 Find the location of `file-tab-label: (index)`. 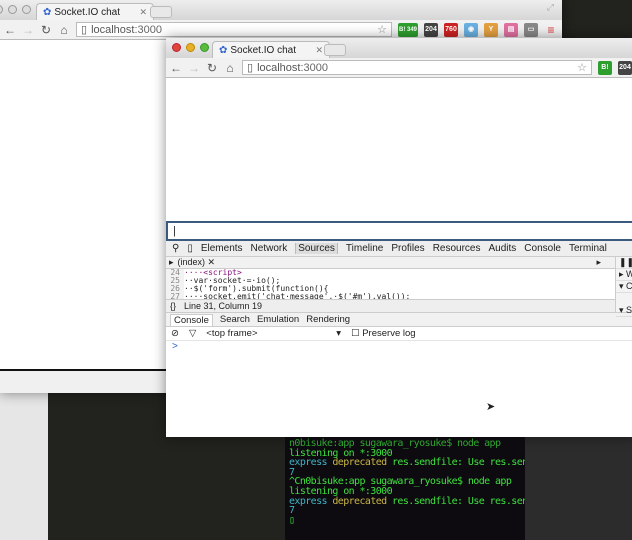

file-tab-label: (index) is located at coordinates (191, 262).